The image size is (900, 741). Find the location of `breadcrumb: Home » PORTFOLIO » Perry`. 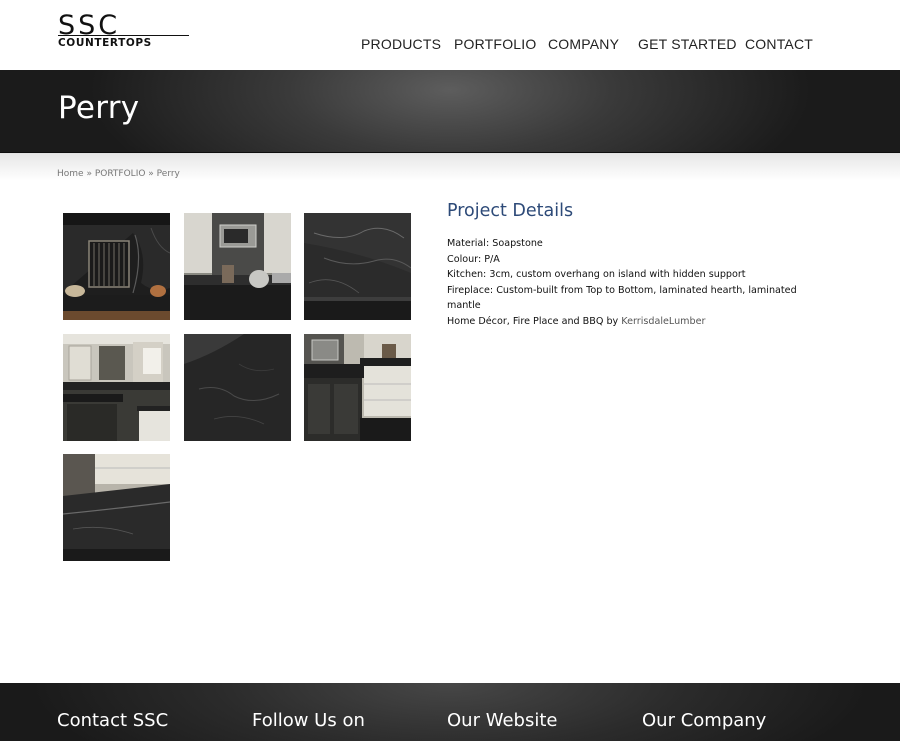

breadcrumb: Home » PORTFOLIO » Perry is located at coordinates (118, 174).